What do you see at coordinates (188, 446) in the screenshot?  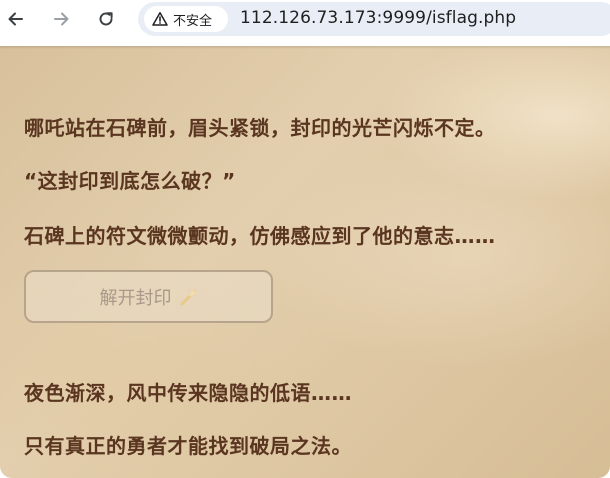 I see `story-line: 只有真正的勇者才能找到破局之法。` at bounding box center [188, 446].